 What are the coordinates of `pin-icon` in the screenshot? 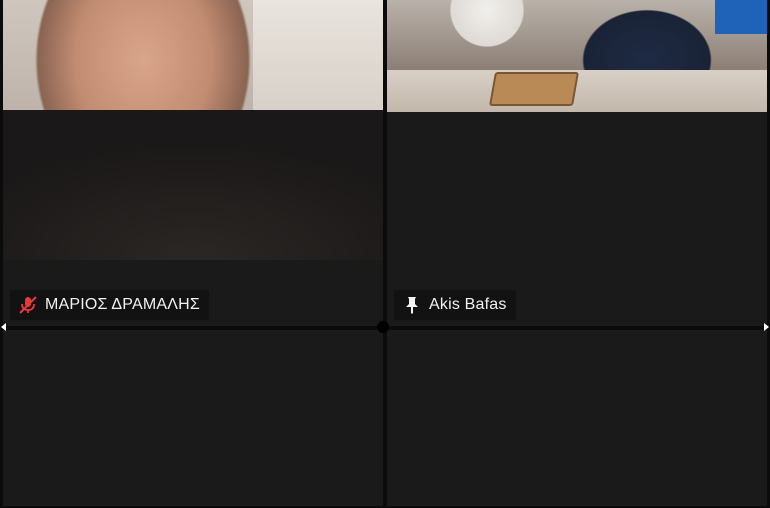 It's located at (412, 305).